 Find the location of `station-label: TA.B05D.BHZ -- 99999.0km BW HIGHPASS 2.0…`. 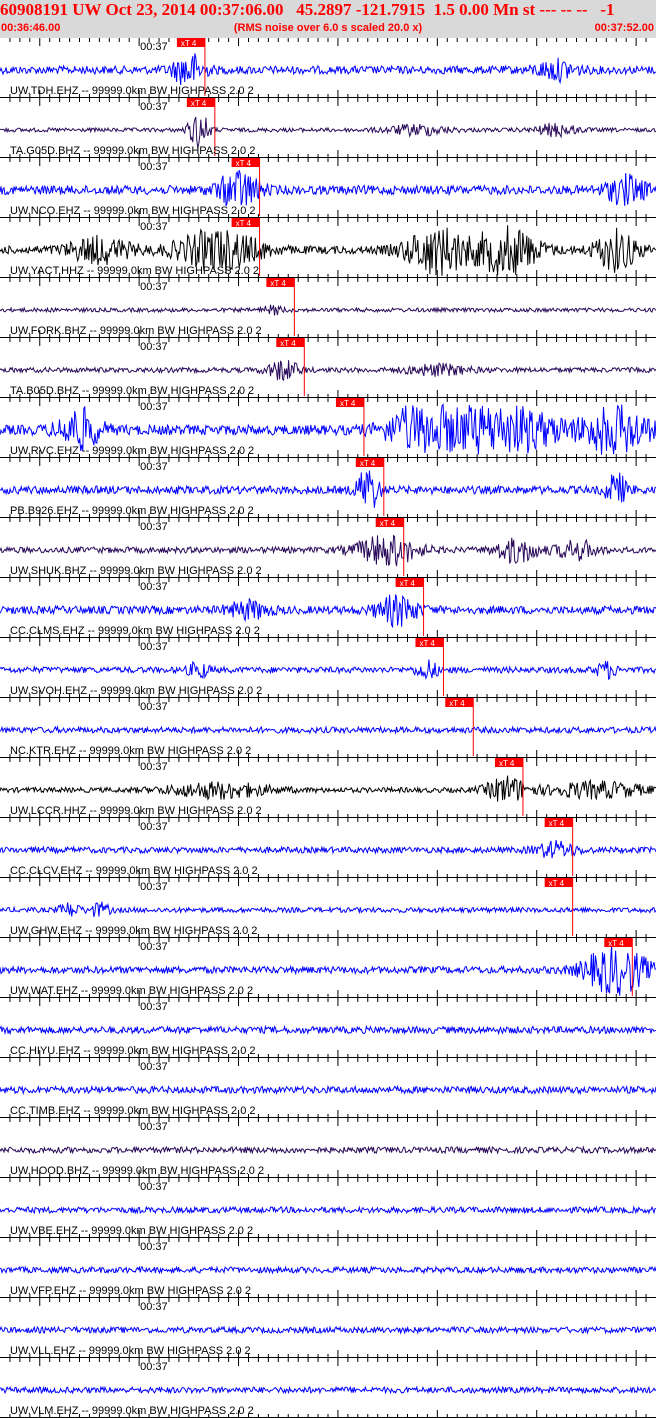

station-label: TA.B05D.BHZ -- 99999.0km BW HIGHPASS 2.0… is located at coordinates (132, 391).